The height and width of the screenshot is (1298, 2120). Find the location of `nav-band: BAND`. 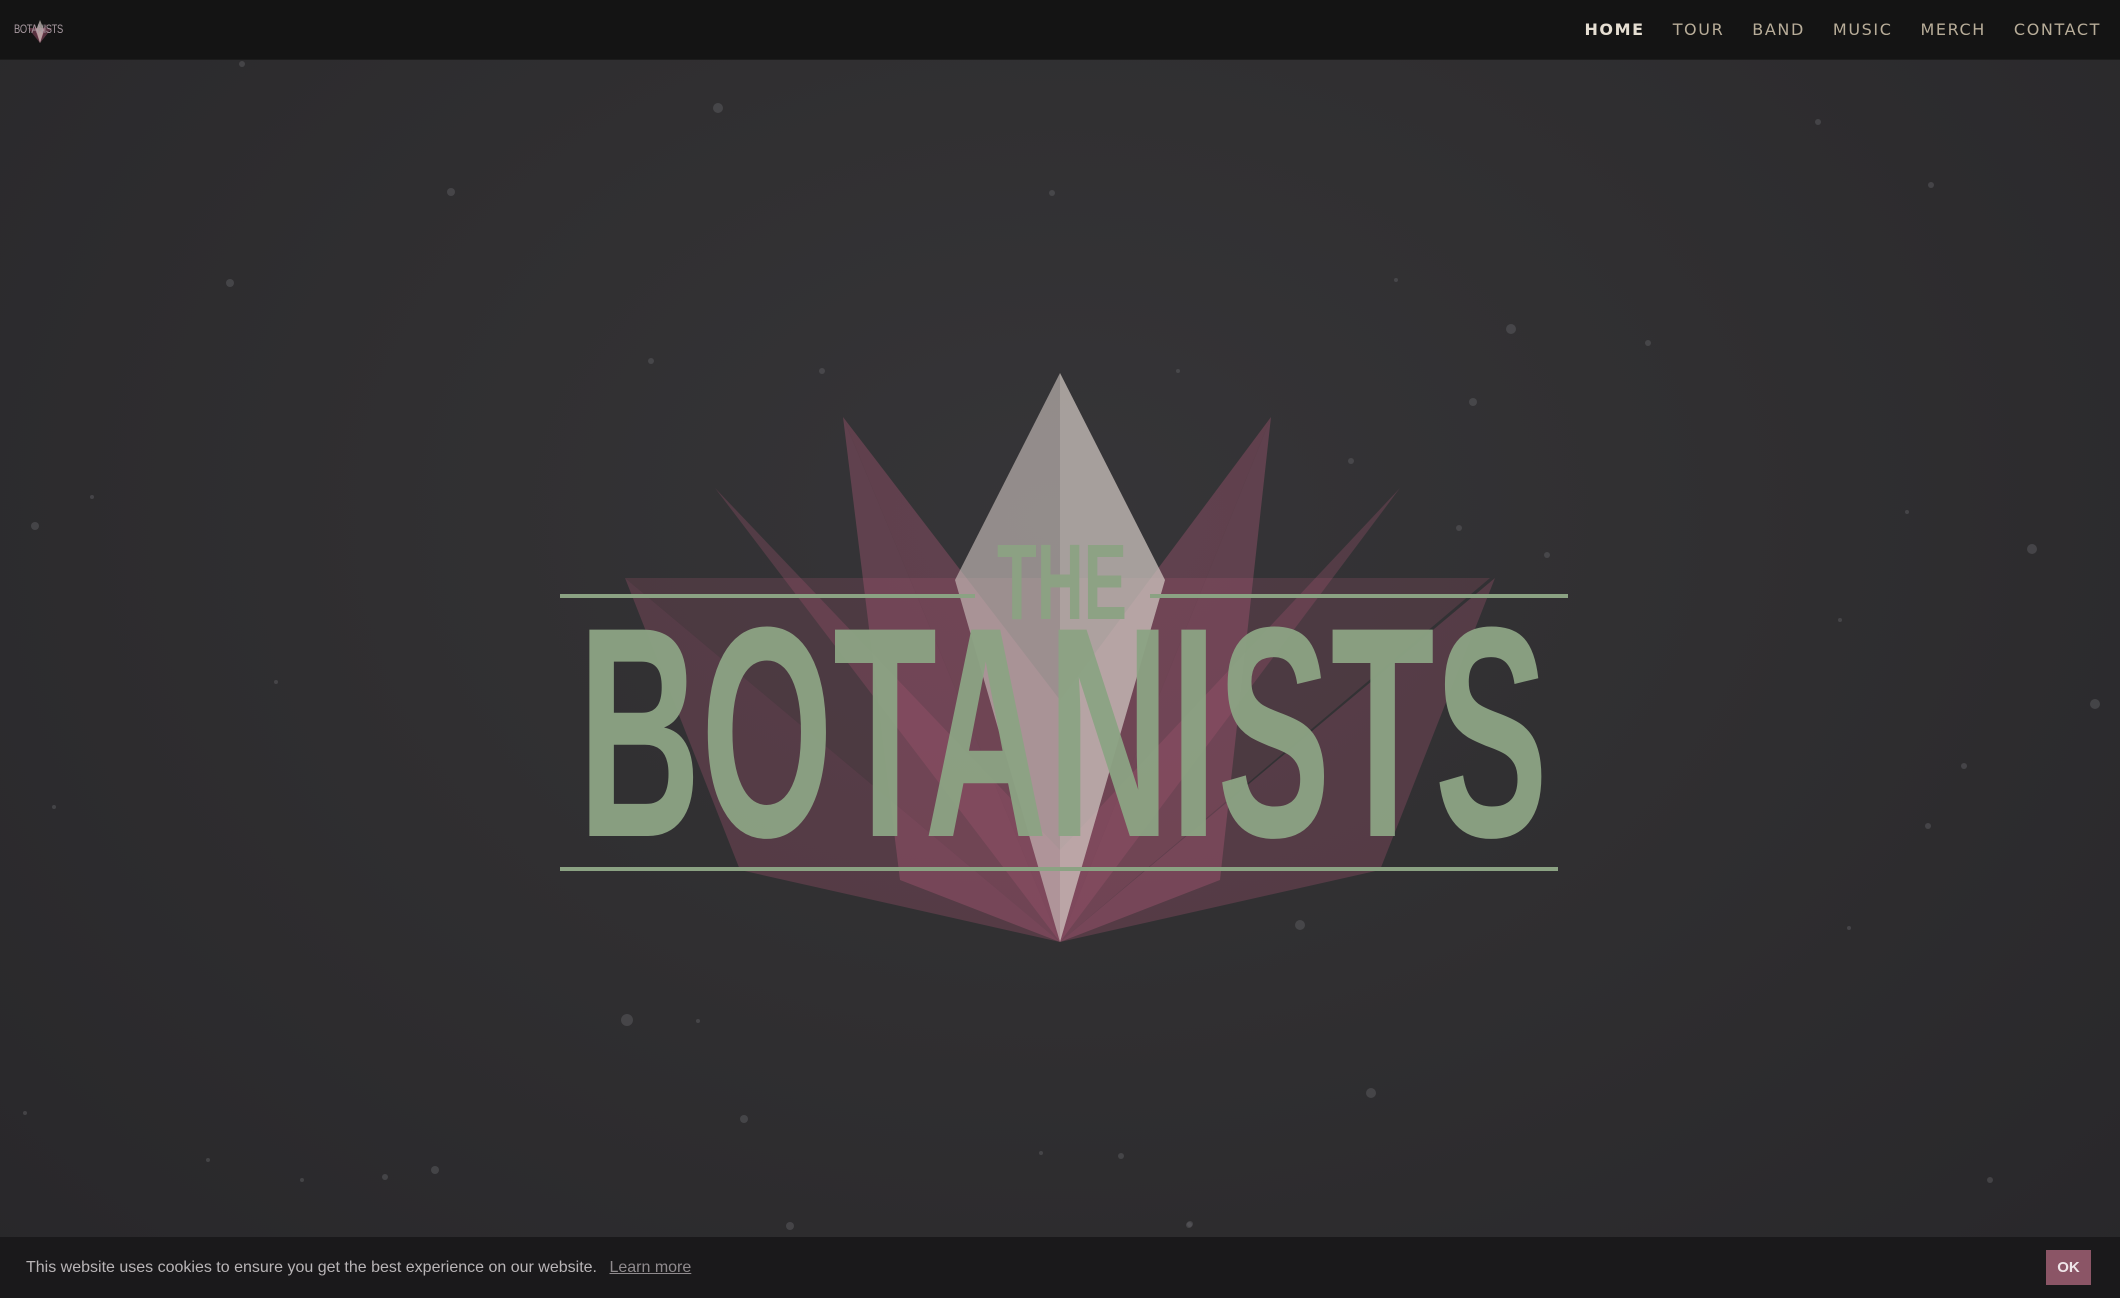

nav-band: BAND is located at coordinates (1778, 29).